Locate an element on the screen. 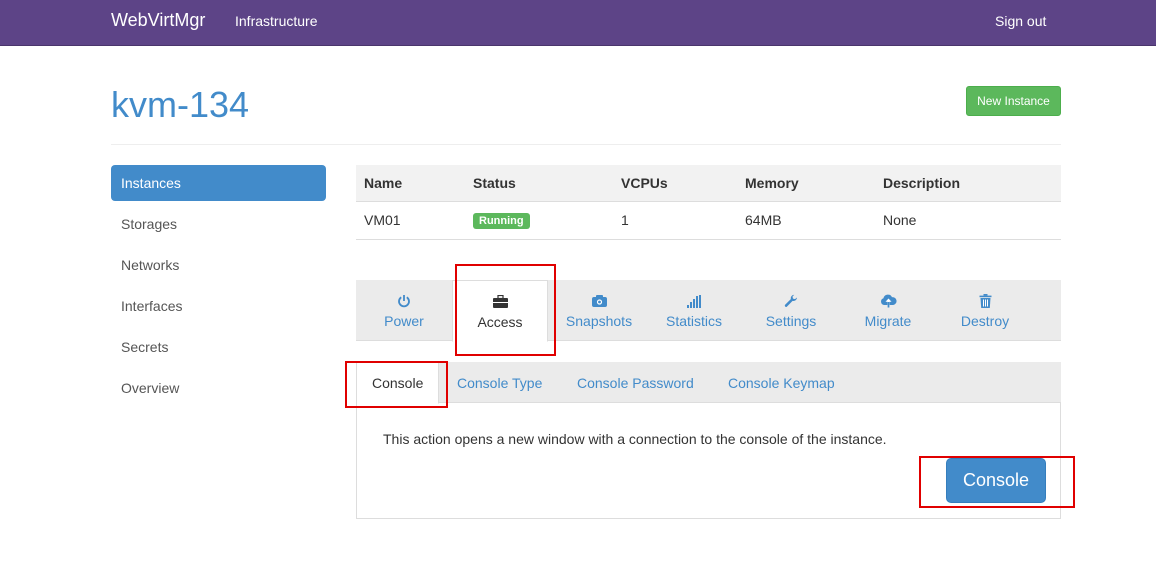  tab-access: Access is located at coordinates (500, 311).